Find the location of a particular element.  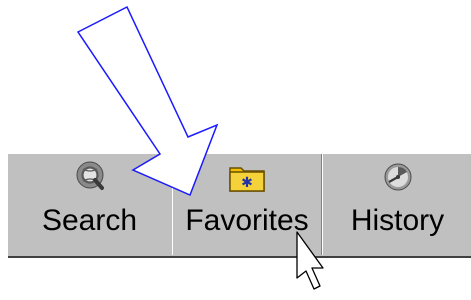

tab-history-label: History is located at coordinates (397, 220).